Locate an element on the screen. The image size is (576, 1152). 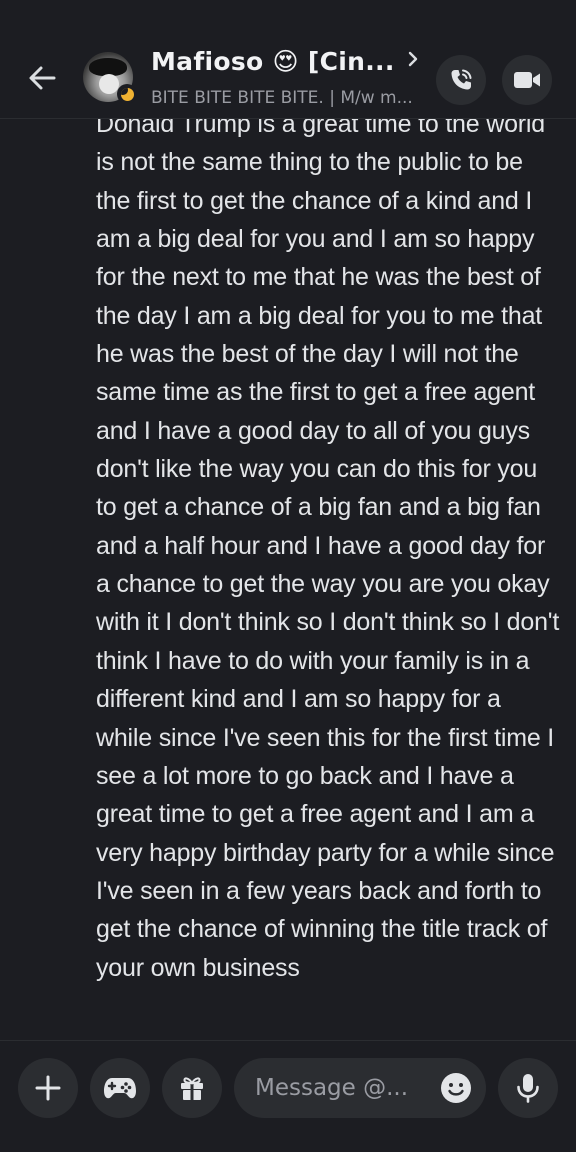
voice-message-button is located at coordinates (528, 1088).